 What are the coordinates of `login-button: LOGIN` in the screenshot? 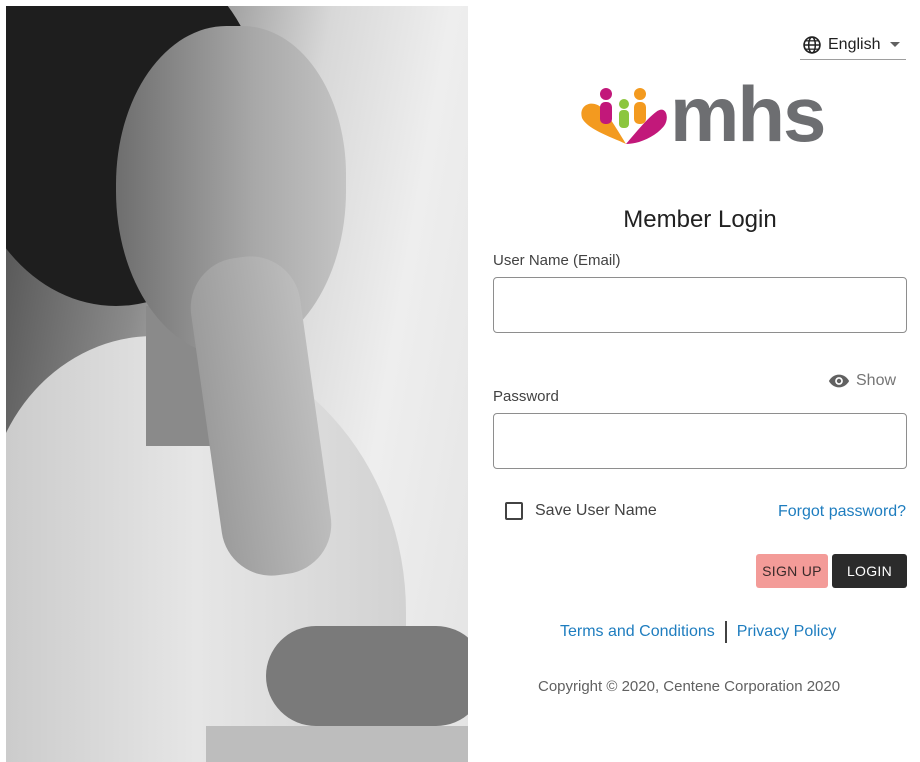 It's located at (869, 571).